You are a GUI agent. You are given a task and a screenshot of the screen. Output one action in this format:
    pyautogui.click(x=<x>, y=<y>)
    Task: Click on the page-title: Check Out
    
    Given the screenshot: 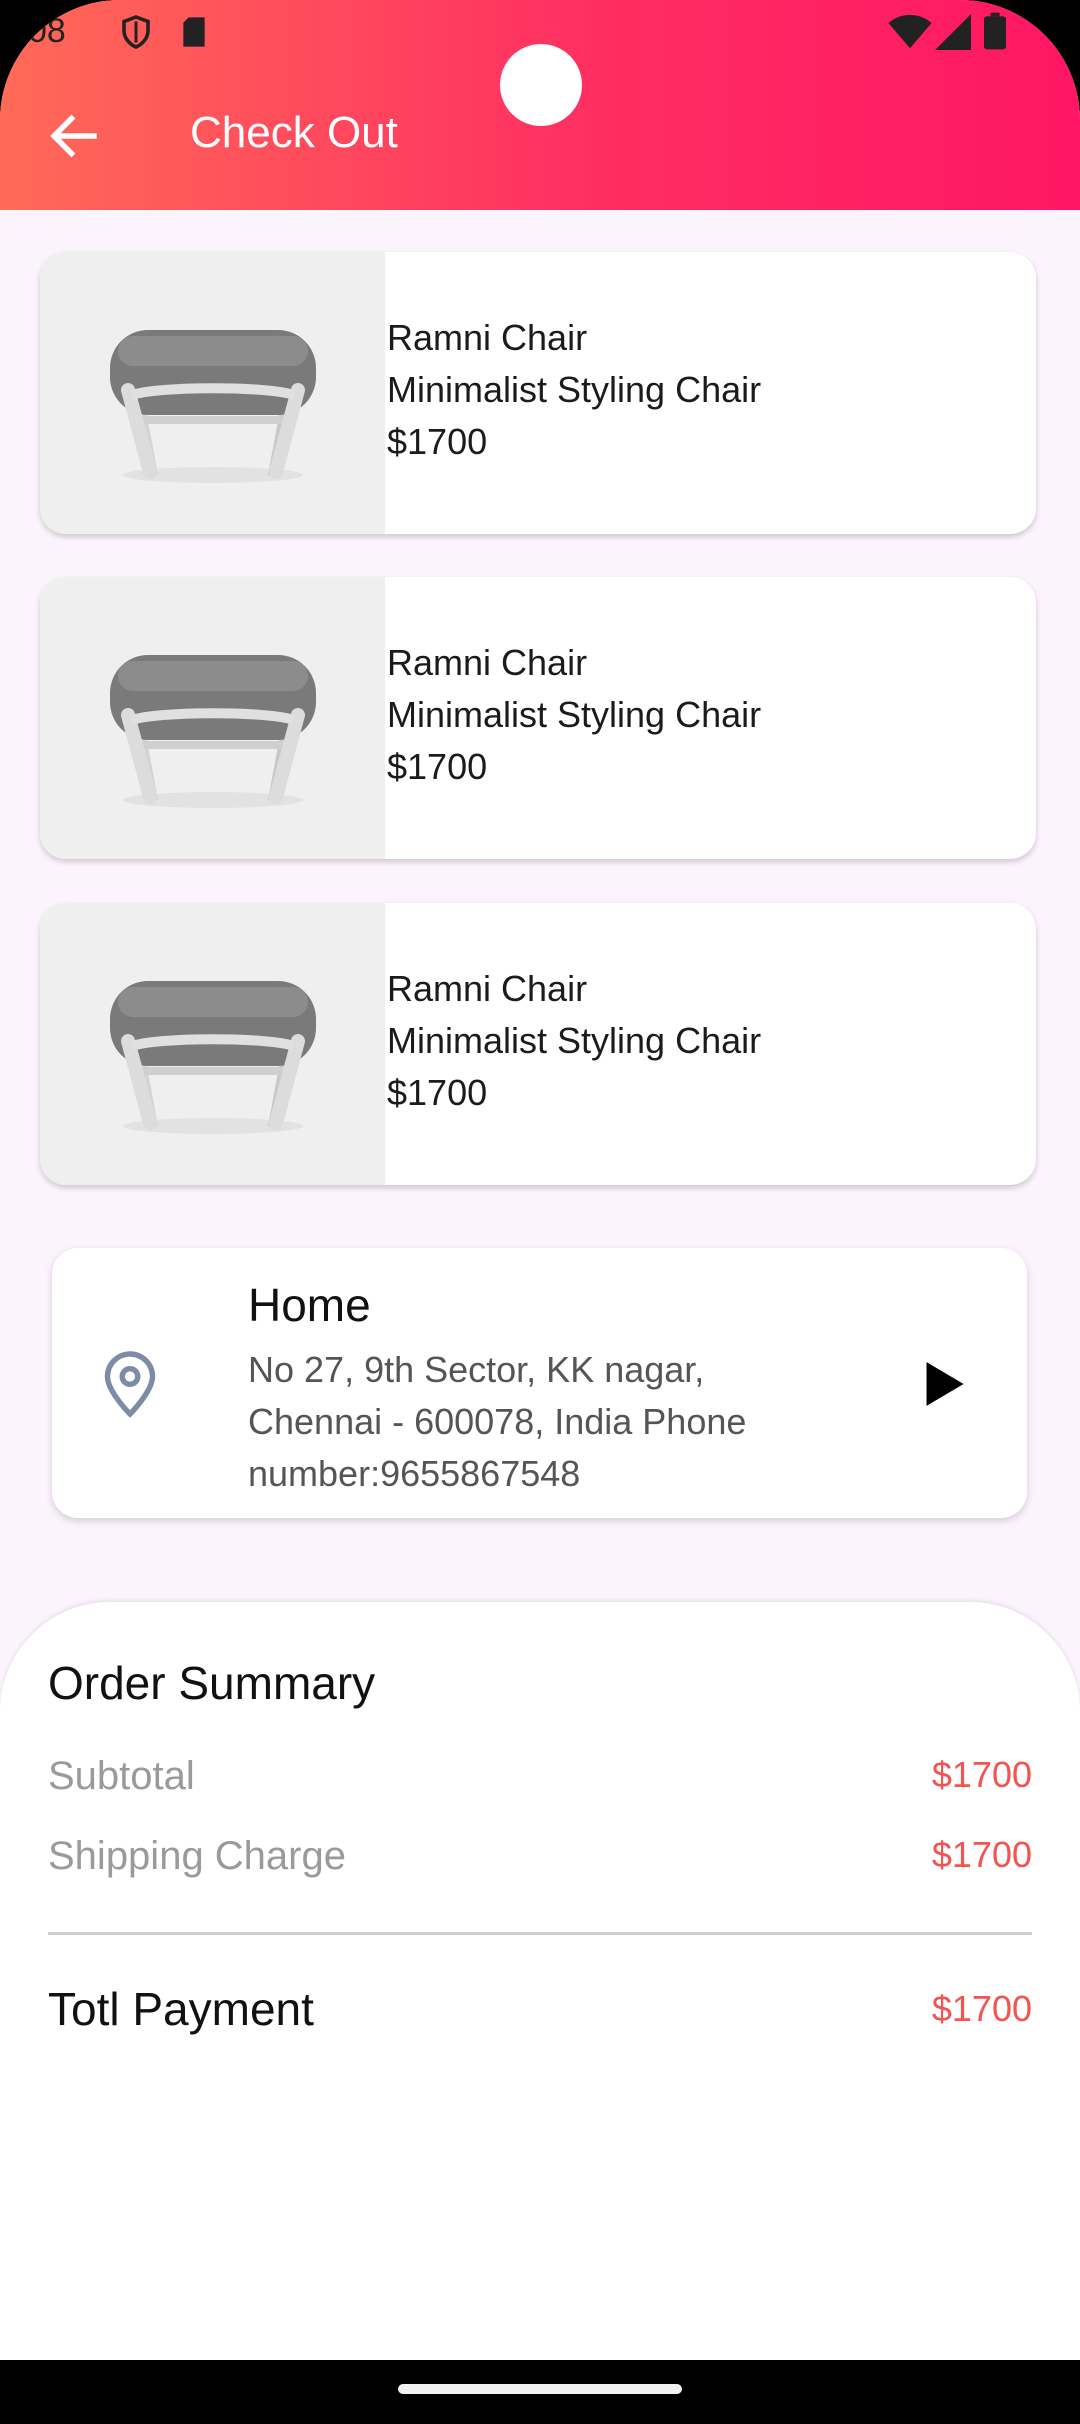 What is the action you would take?
    pyautogui.click(x=294, y=132)
    